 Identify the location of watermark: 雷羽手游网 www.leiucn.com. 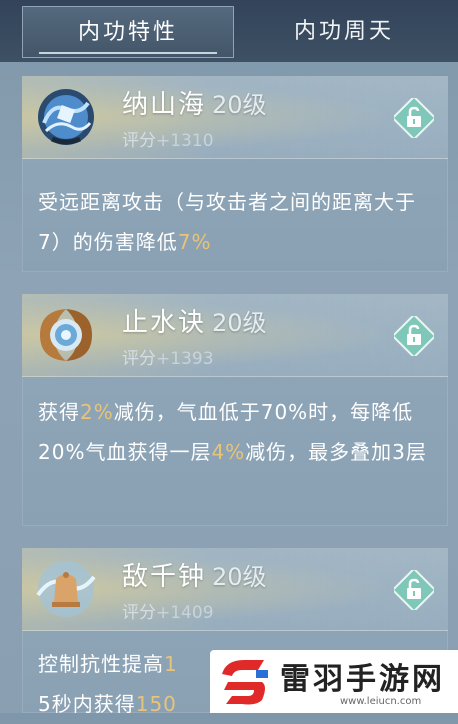
(334, 681).